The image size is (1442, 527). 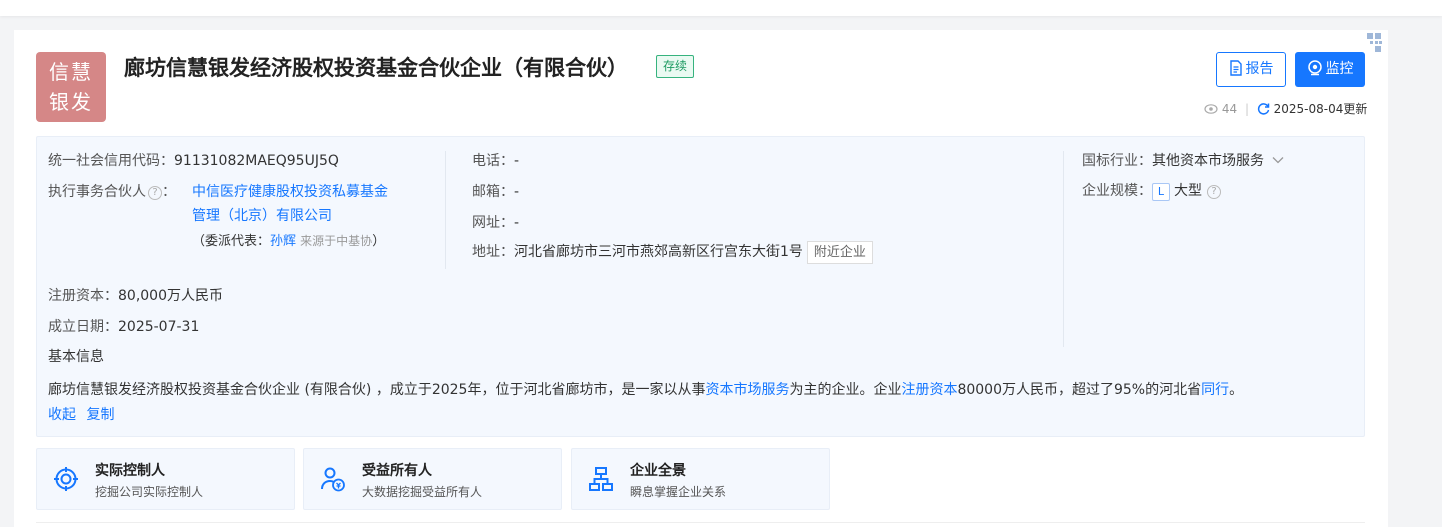 What do you see at coordinates (66, 479) in the screenshot?
I see `target-icon` at bounding box center [66, 479].